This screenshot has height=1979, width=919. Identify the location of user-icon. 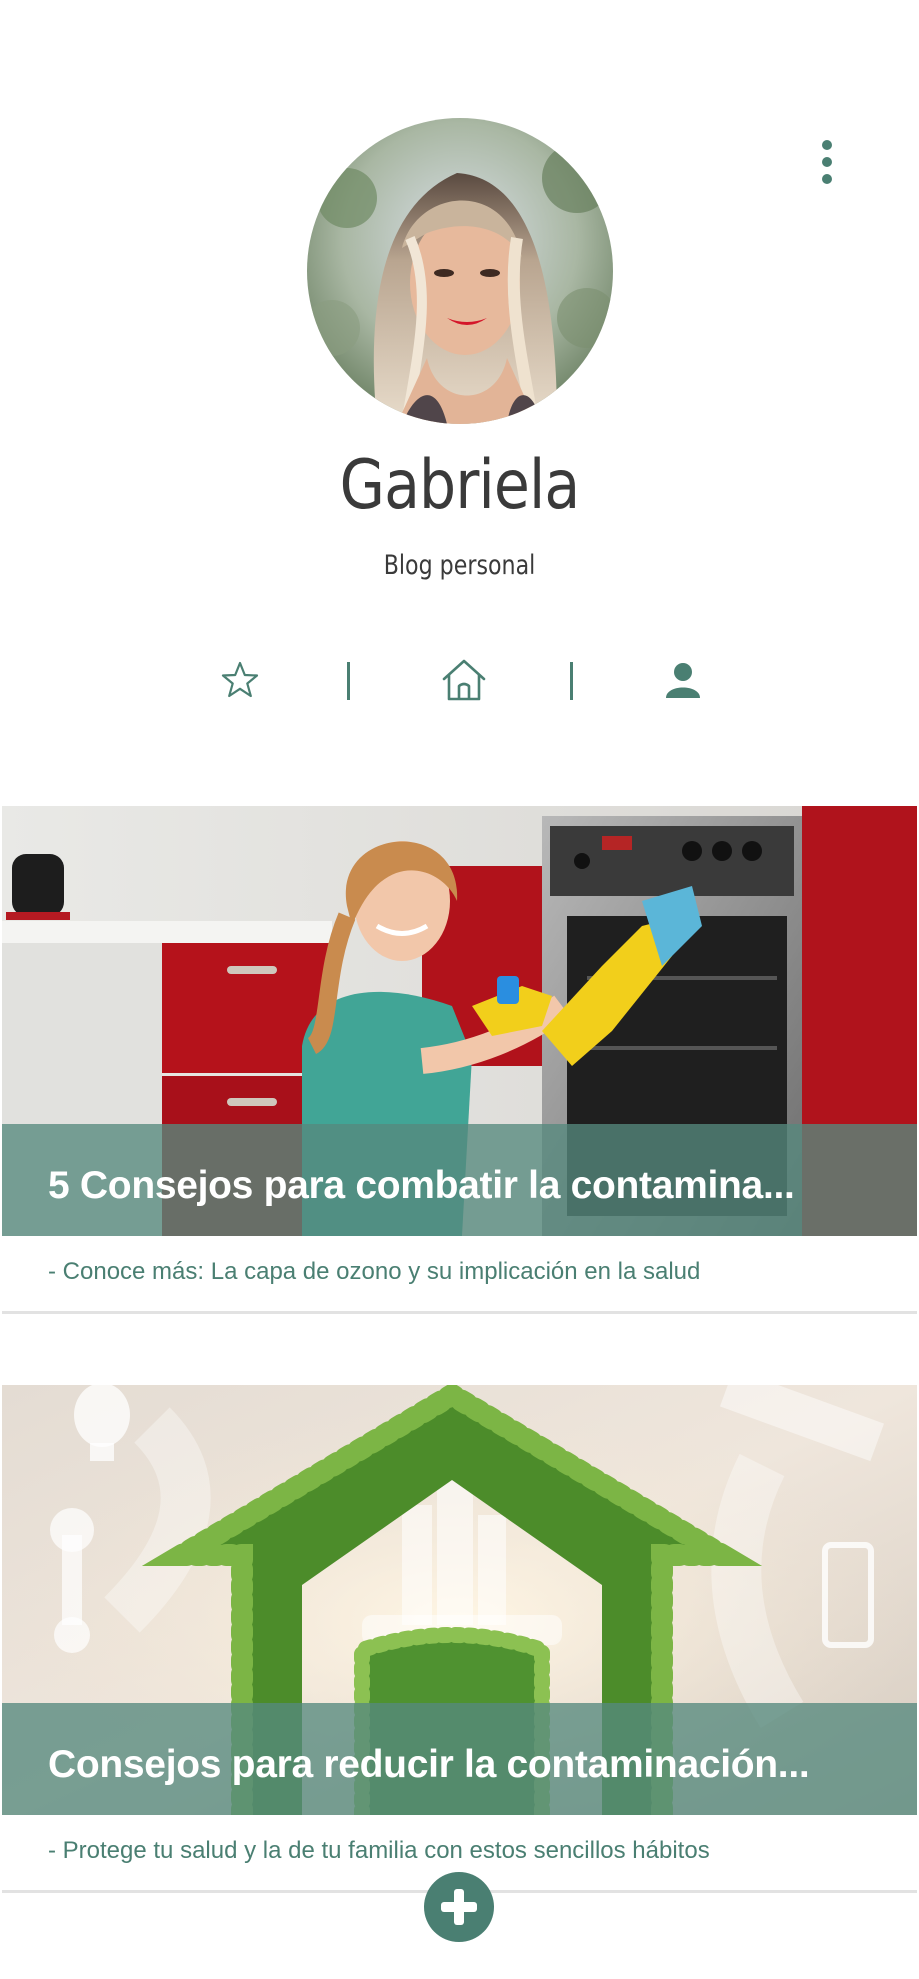
(683, 680).